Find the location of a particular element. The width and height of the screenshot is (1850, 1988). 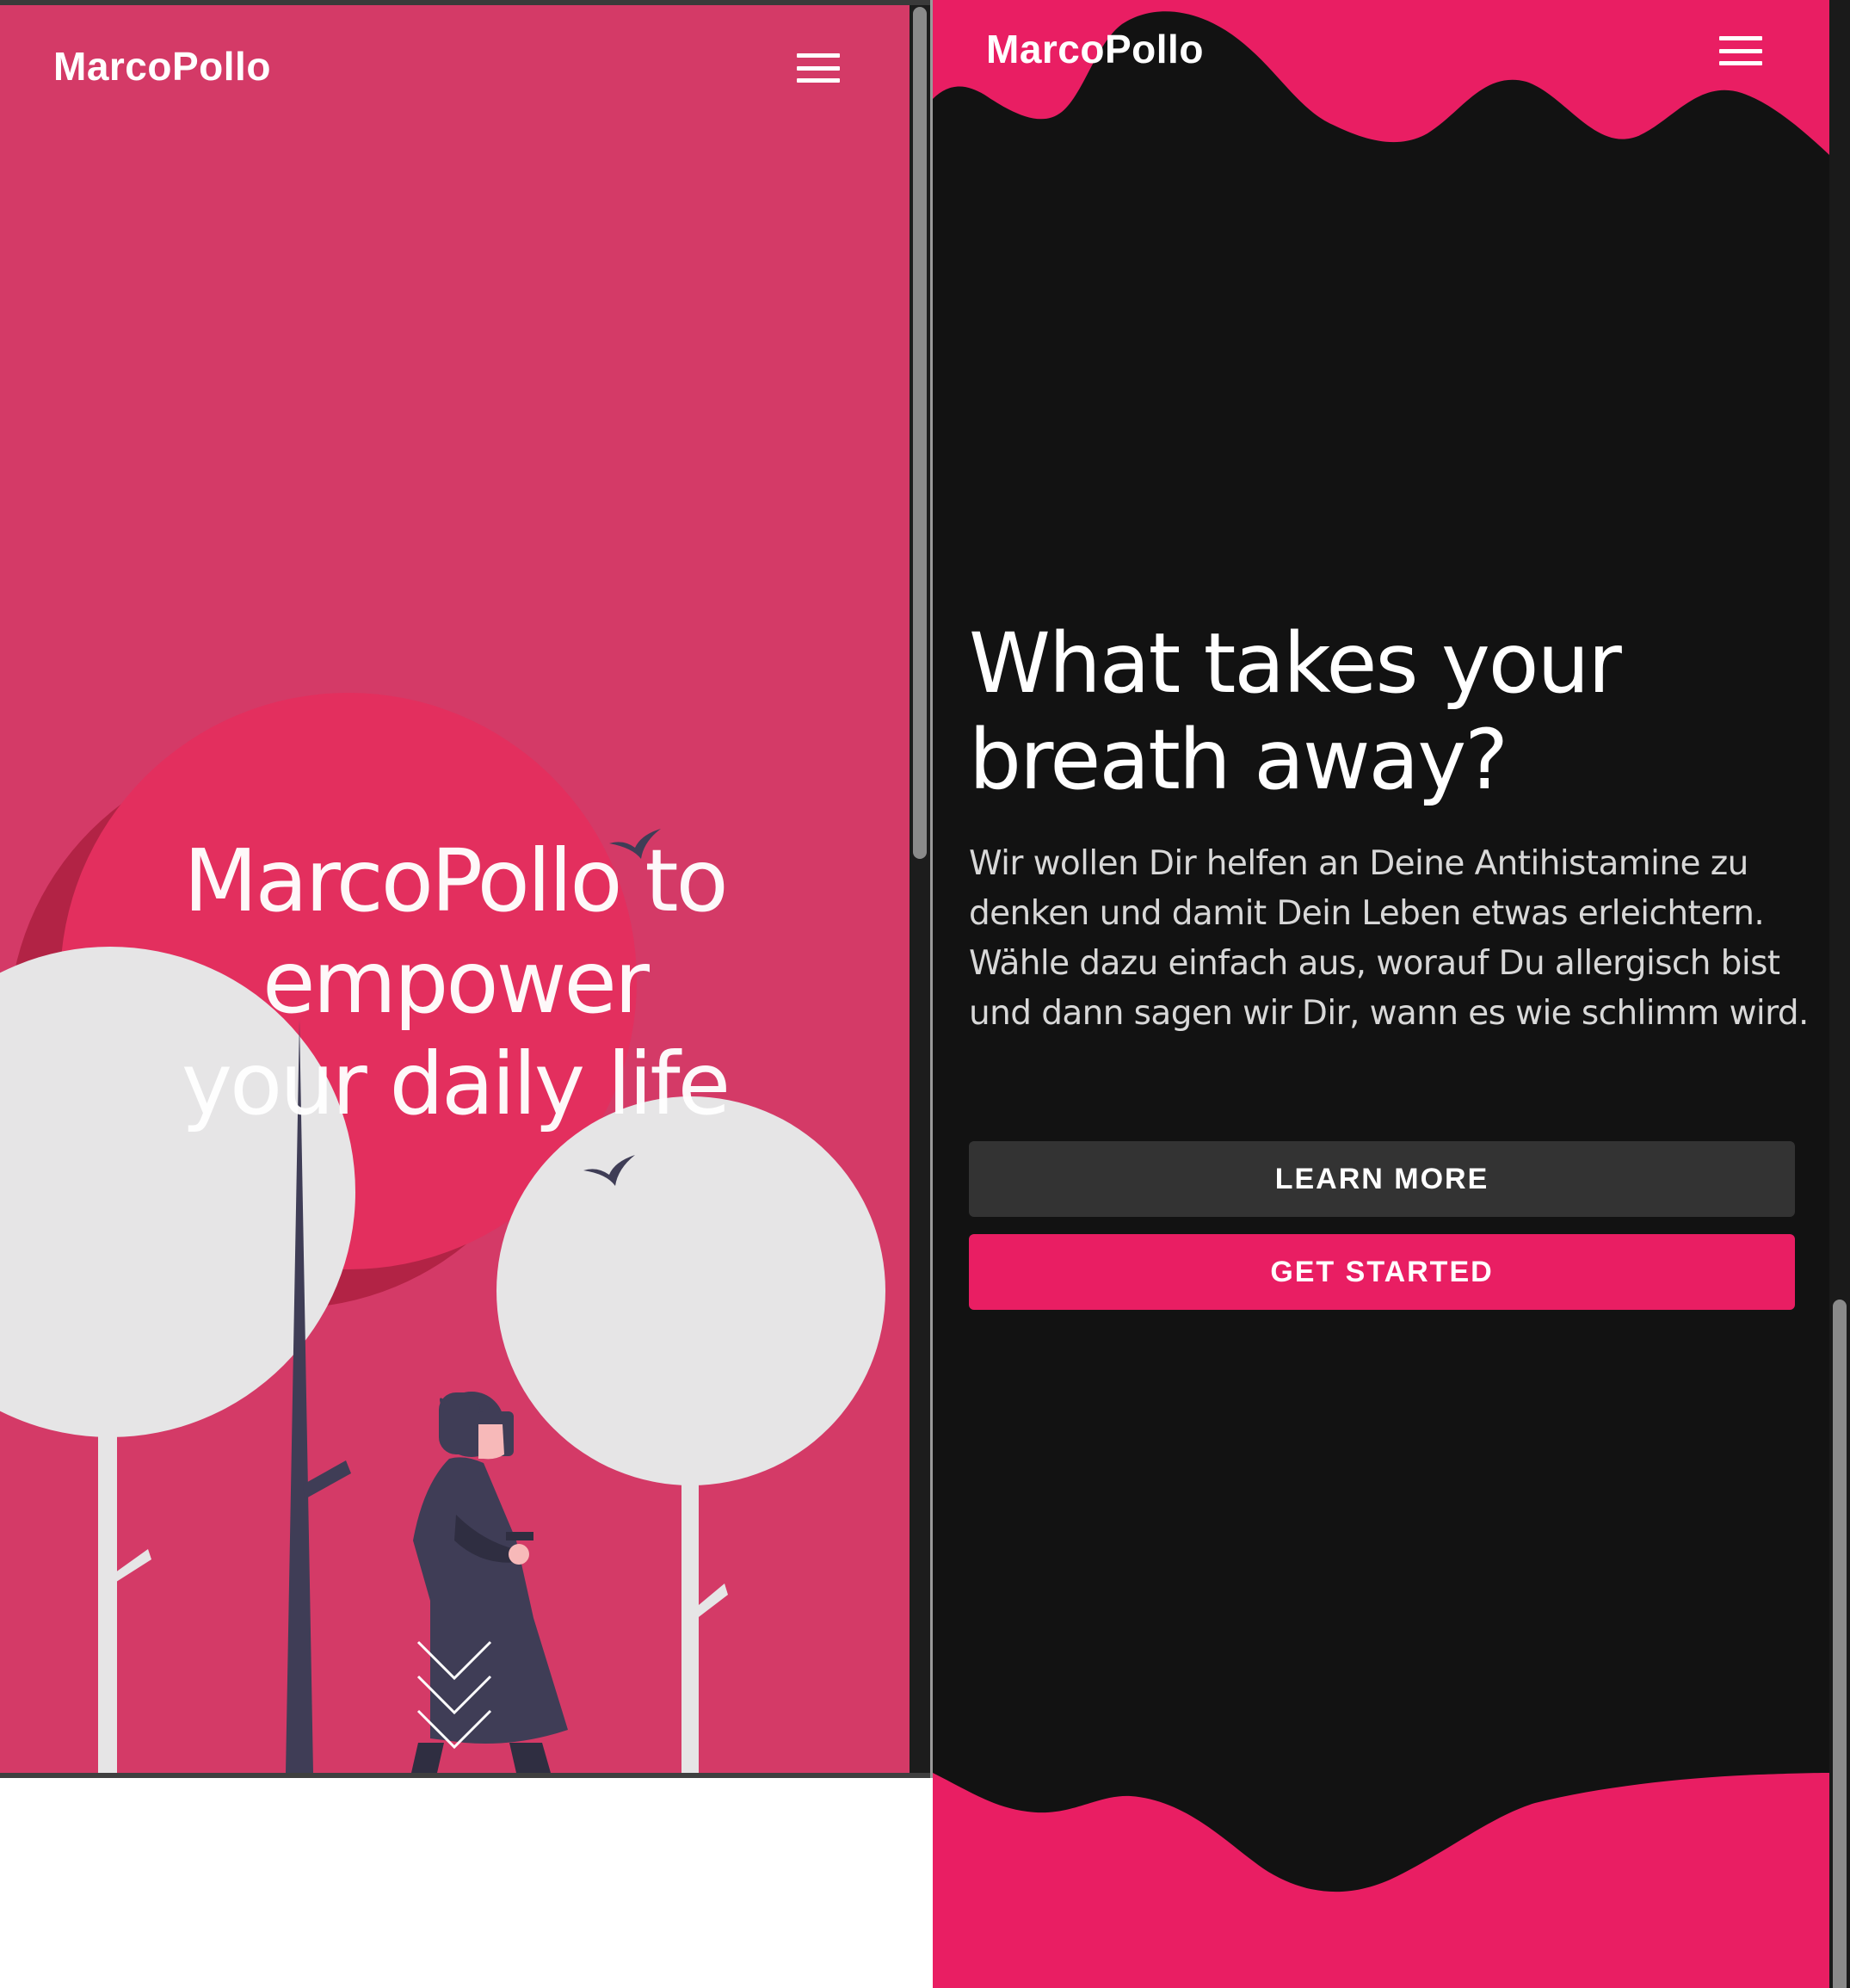

triple-chevron-down-icon is located at coordinates (454, 1695).